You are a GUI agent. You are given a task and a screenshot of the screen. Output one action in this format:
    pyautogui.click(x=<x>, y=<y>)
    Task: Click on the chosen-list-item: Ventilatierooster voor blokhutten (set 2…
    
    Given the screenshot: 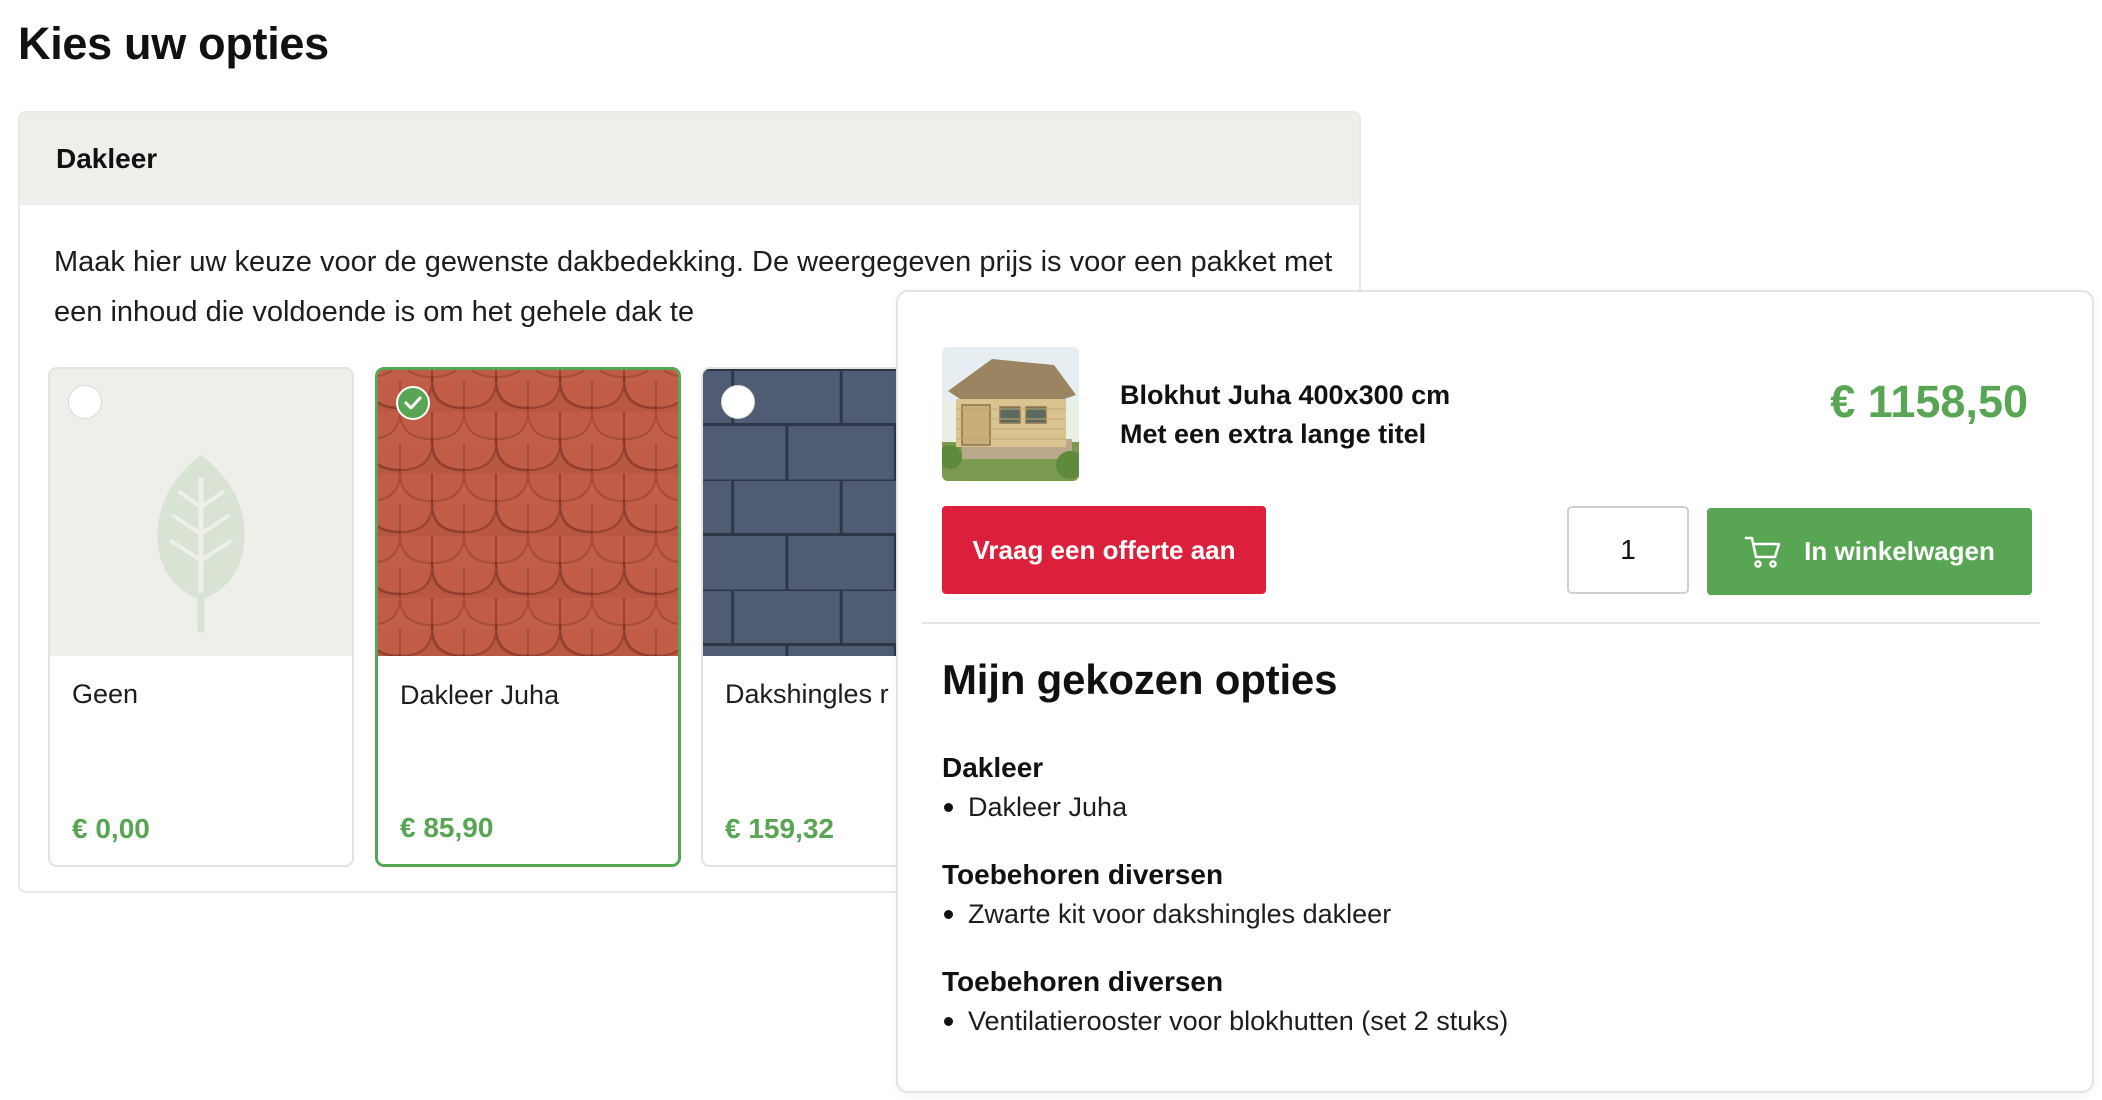 What is the action you would take?
    pyautogui.click(x=1225, y=1021)
    